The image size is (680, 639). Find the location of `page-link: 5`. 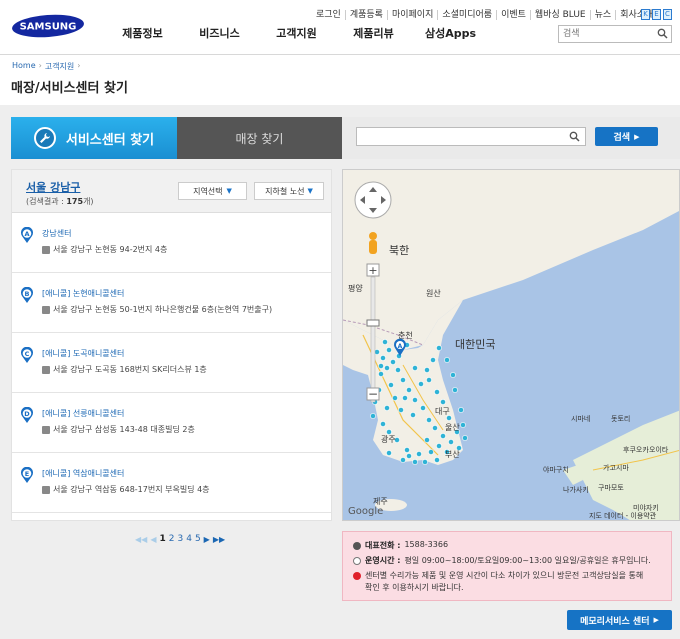

page-link: 5 is located at coordinates (198, 539).